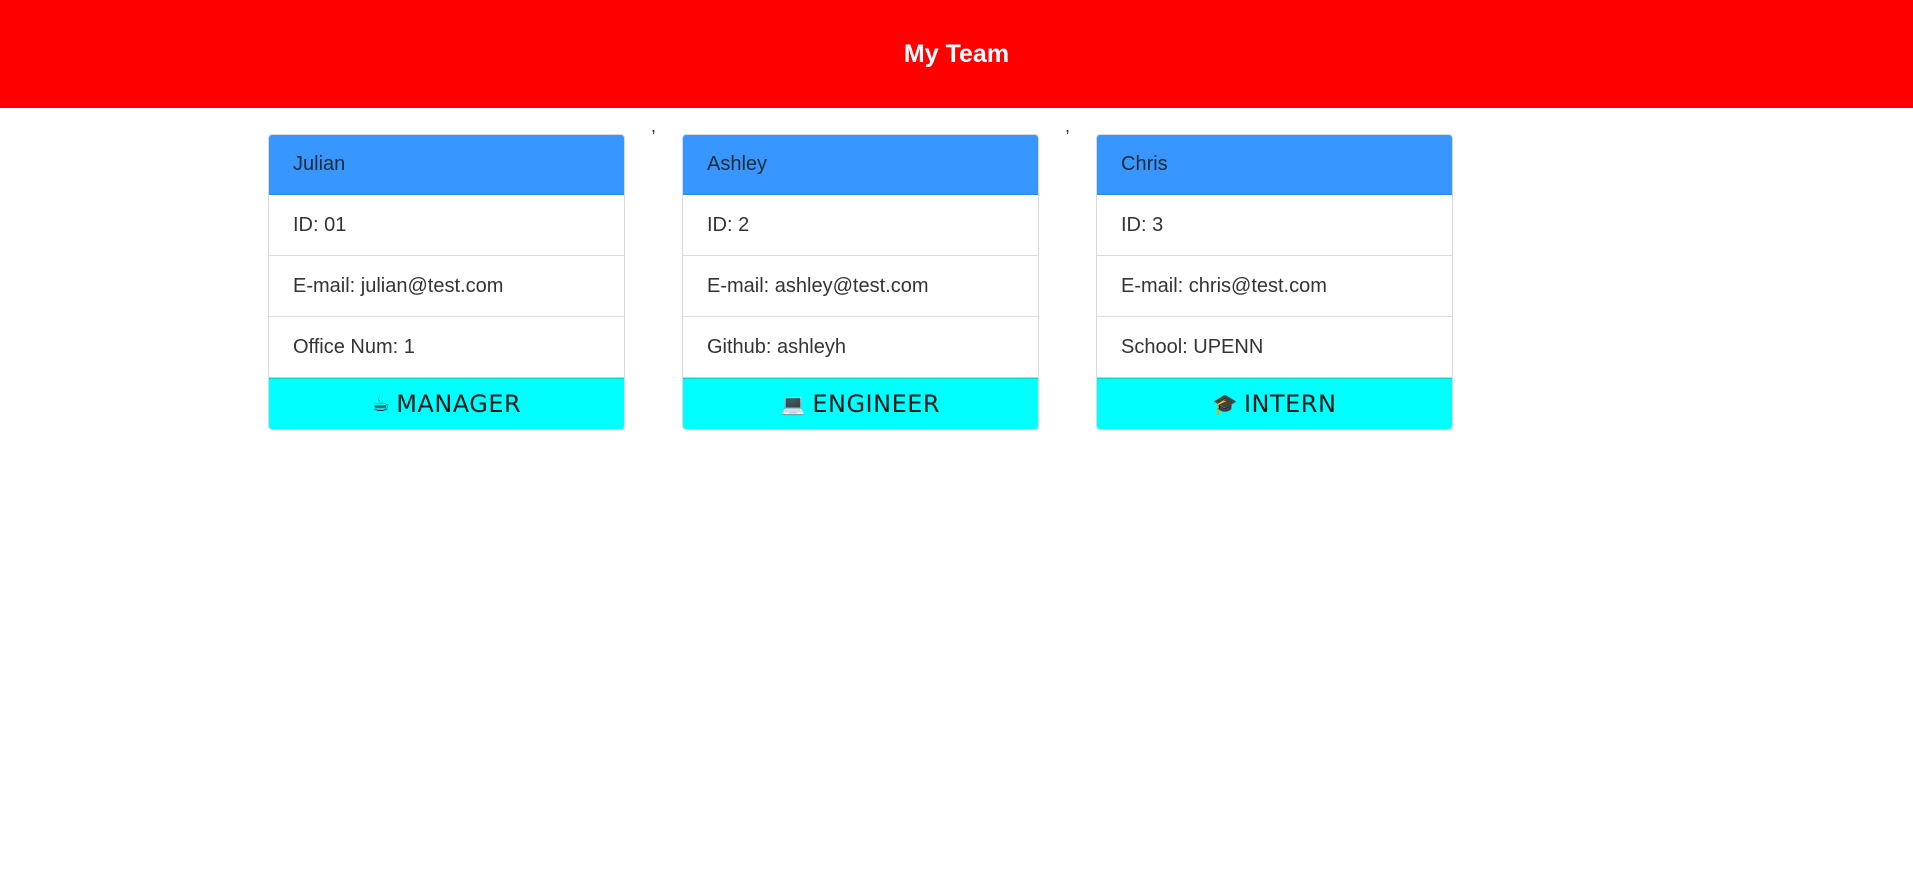  What do you see at coordinates (1274, 225) in the screenshot?
I see `card-id: ID: 3` at bounding box center [1274, 225].